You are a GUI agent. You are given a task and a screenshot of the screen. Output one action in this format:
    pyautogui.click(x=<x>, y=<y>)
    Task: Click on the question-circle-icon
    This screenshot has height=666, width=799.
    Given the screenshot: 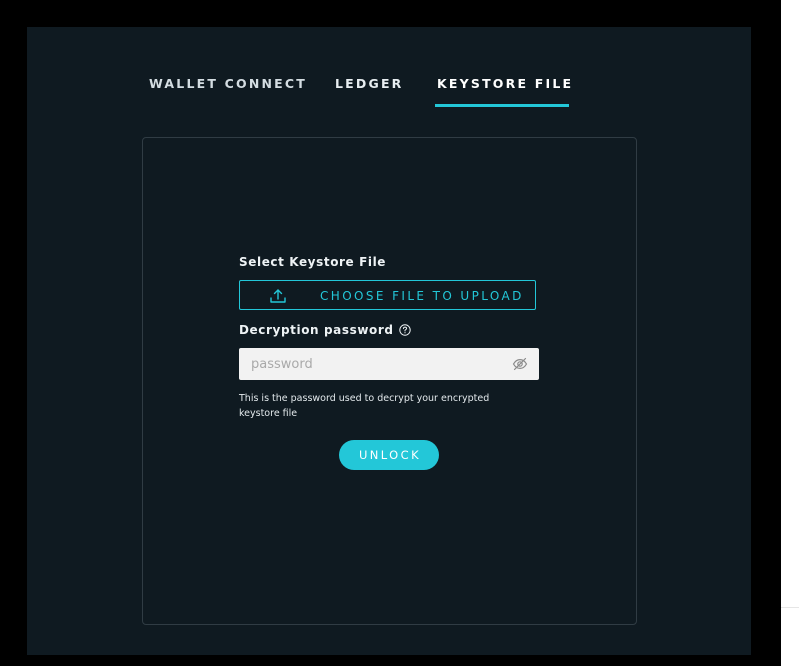 What is the action you would take?
    pyautogui.click(x=404, y=330)
    